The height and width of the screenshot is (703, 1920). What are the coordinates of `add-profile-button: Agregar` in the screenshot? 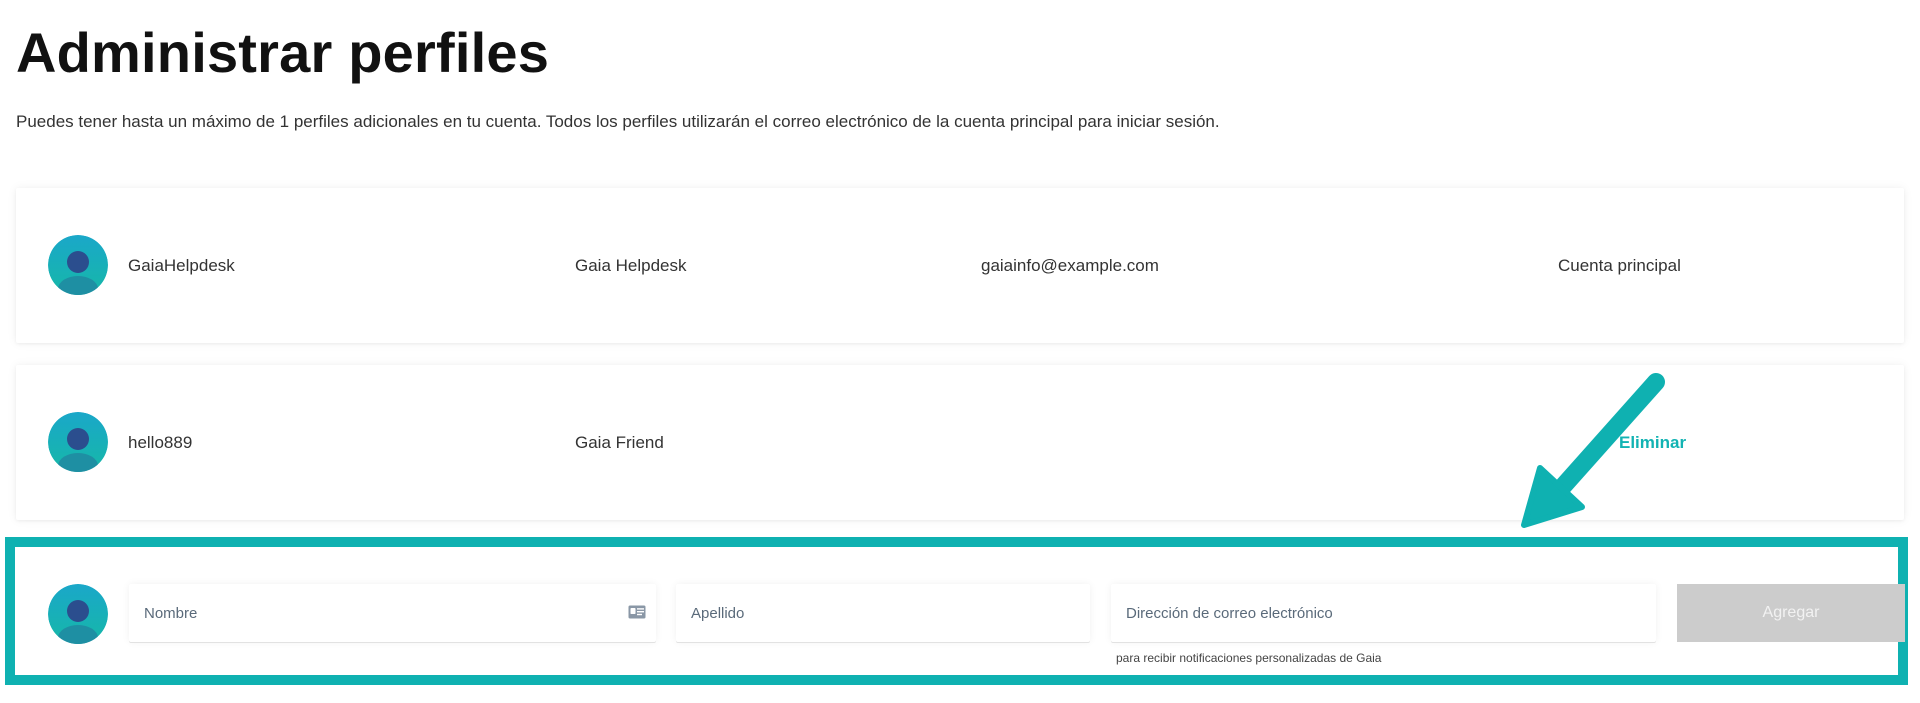 It's located at (1791, 613).